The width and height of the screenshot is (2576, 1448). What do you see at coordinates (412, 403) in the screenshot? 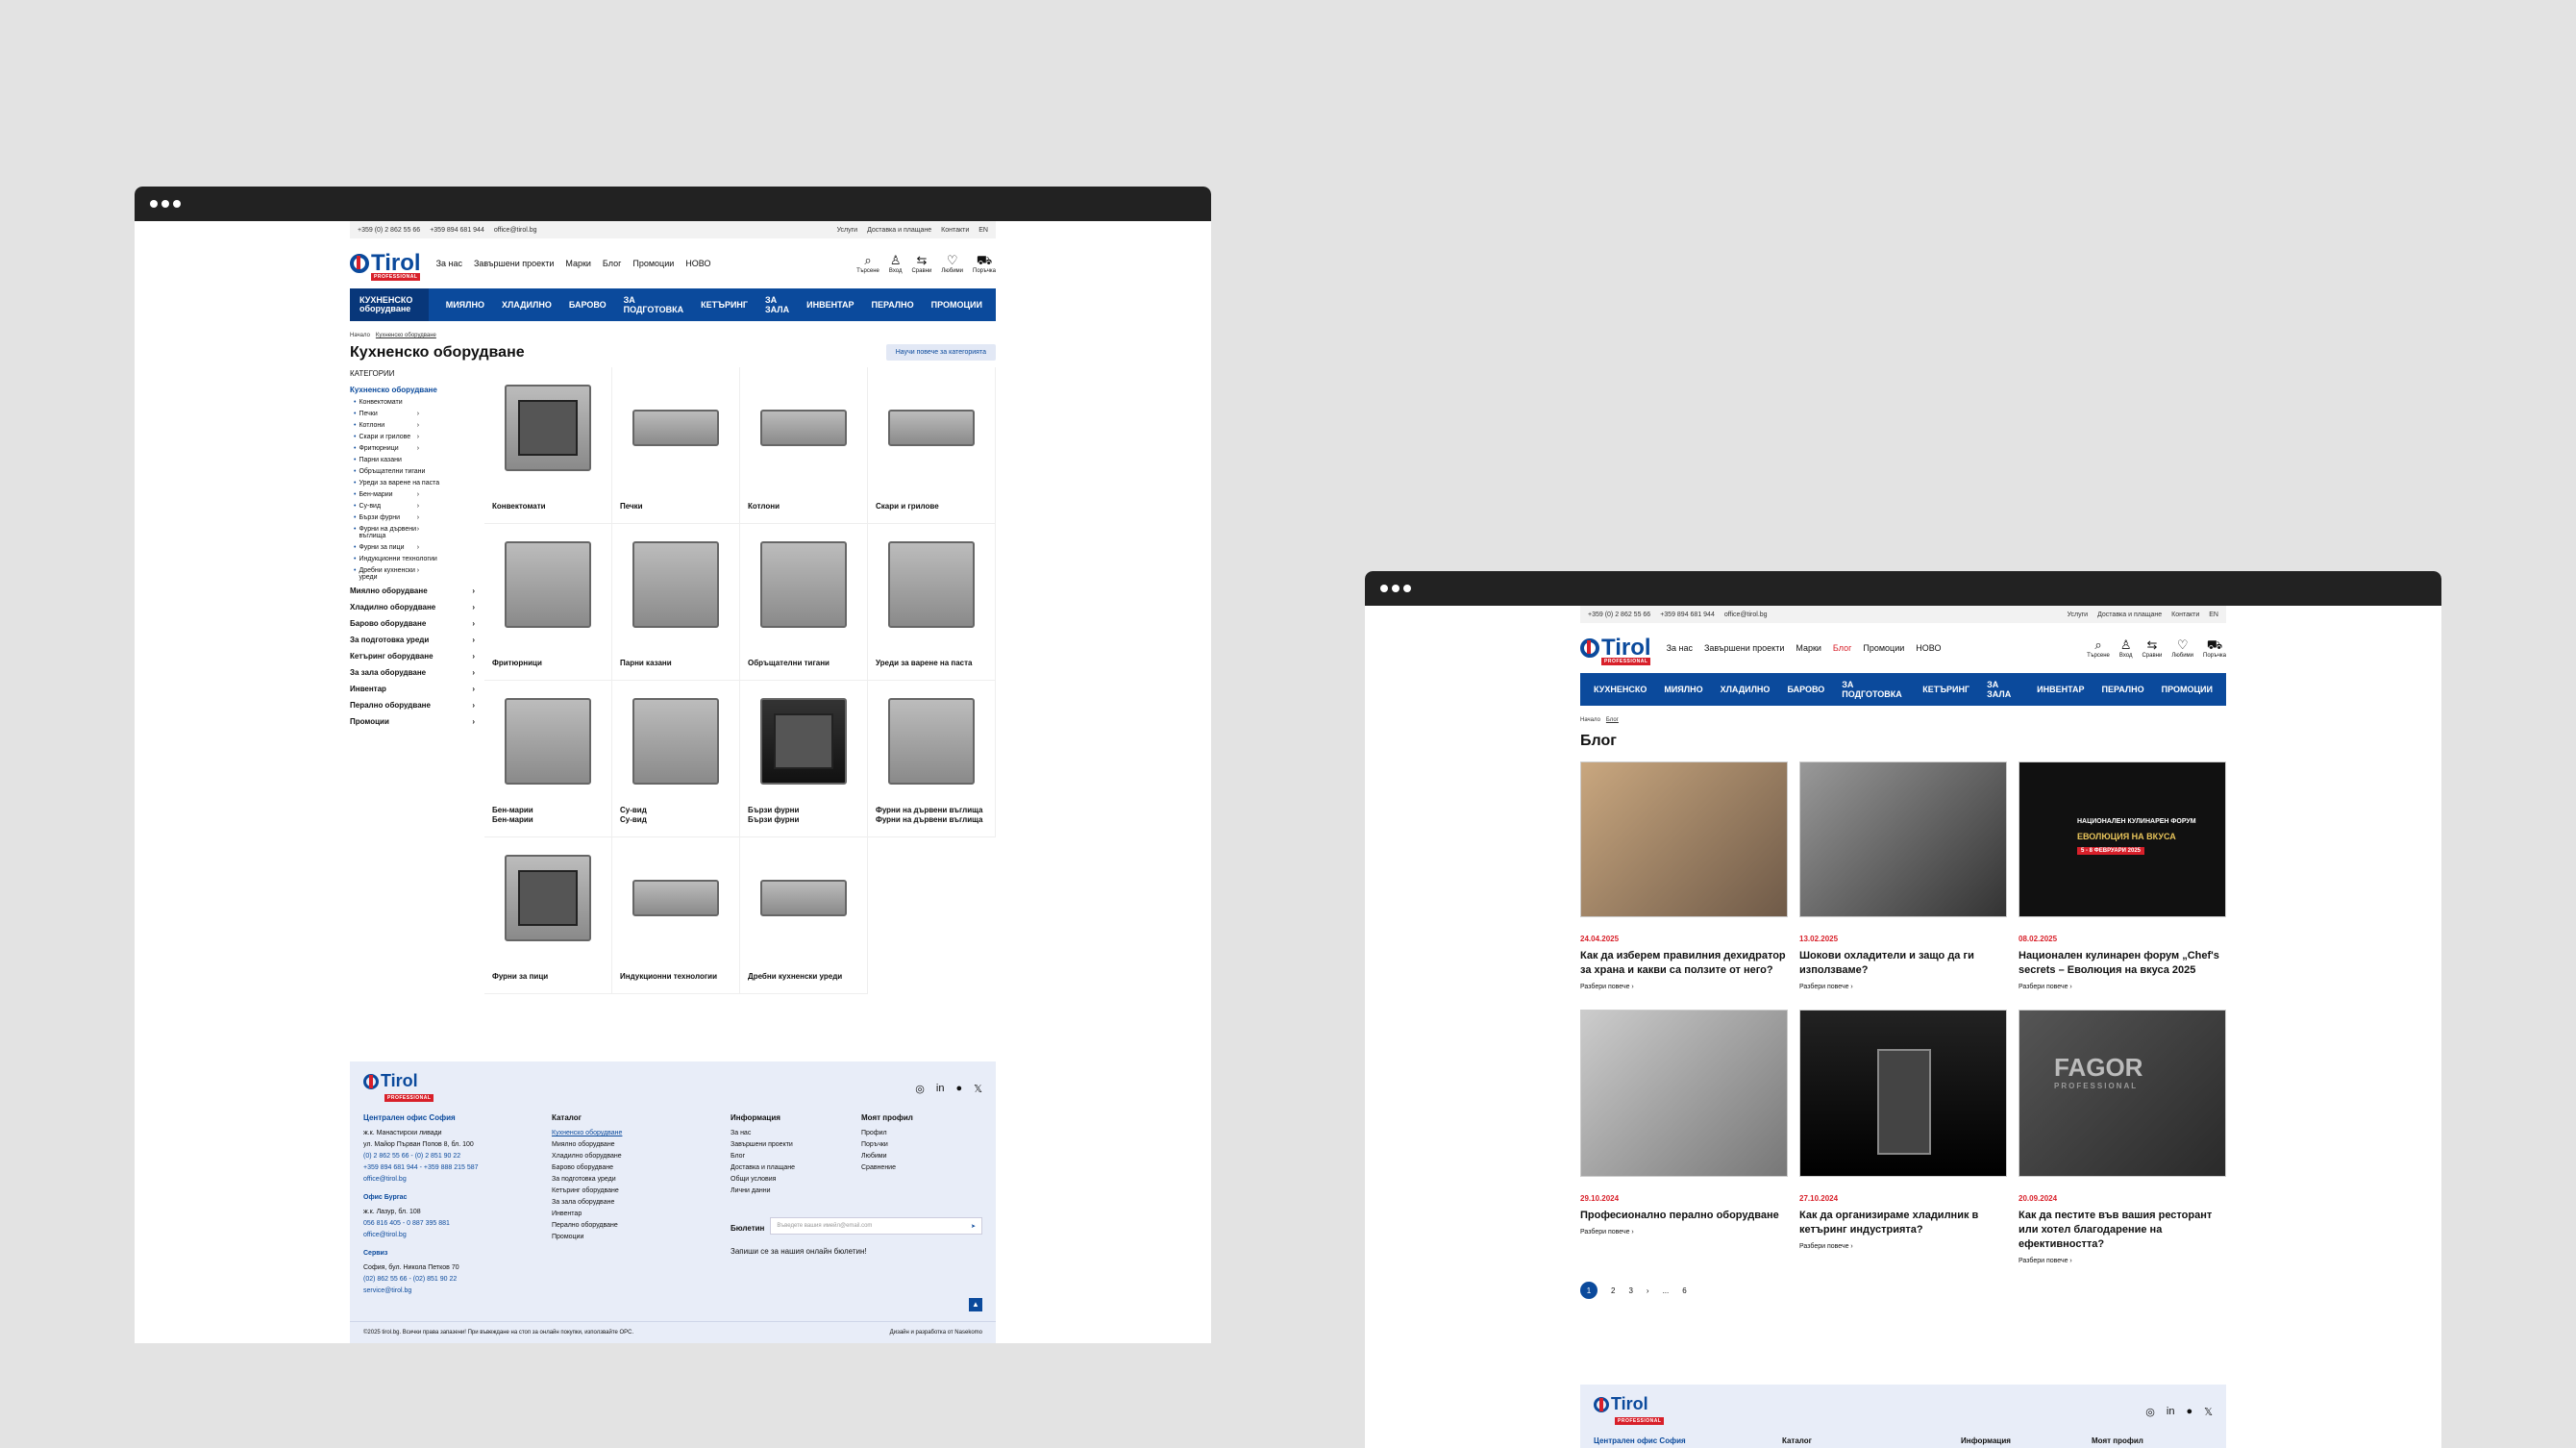
I see `sidebar-subitem: Конвектомати` at bounding box center [412, 403].